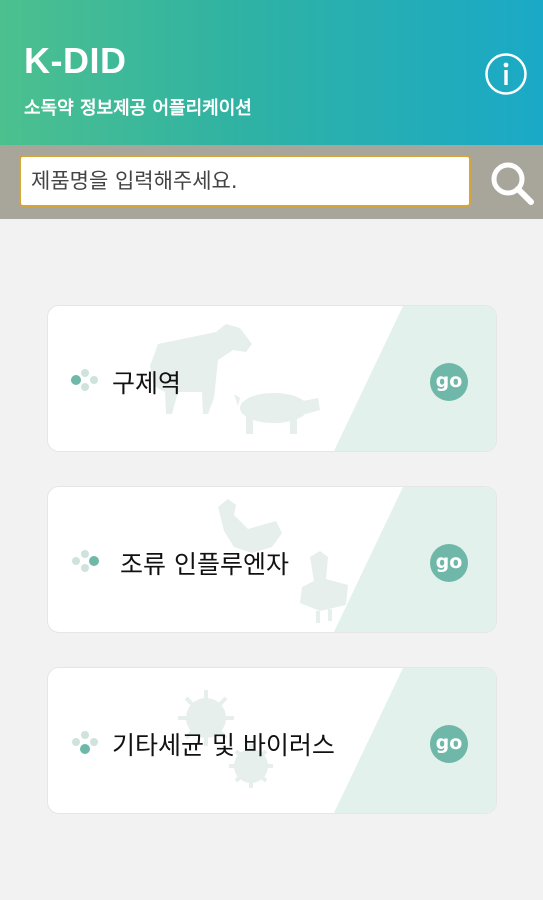  I want to click on search-icon, so click(512, 183).